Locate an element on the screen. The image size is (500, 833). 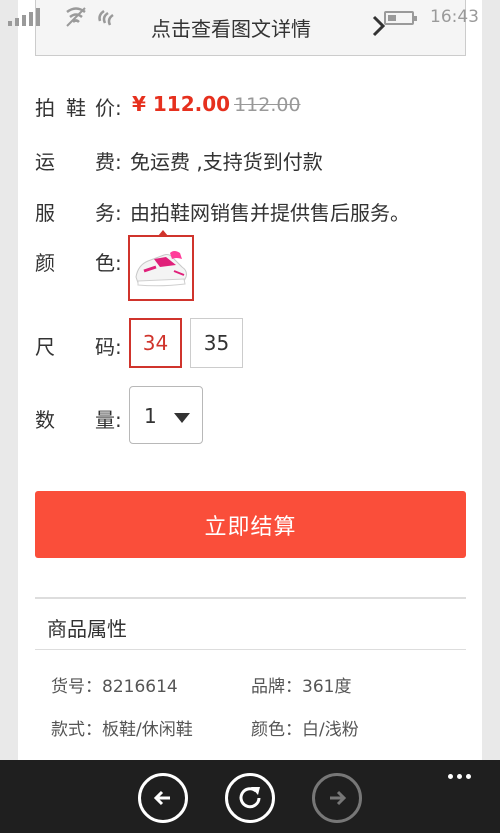
quantity-value: 1 is located at coordinates (150, 416).